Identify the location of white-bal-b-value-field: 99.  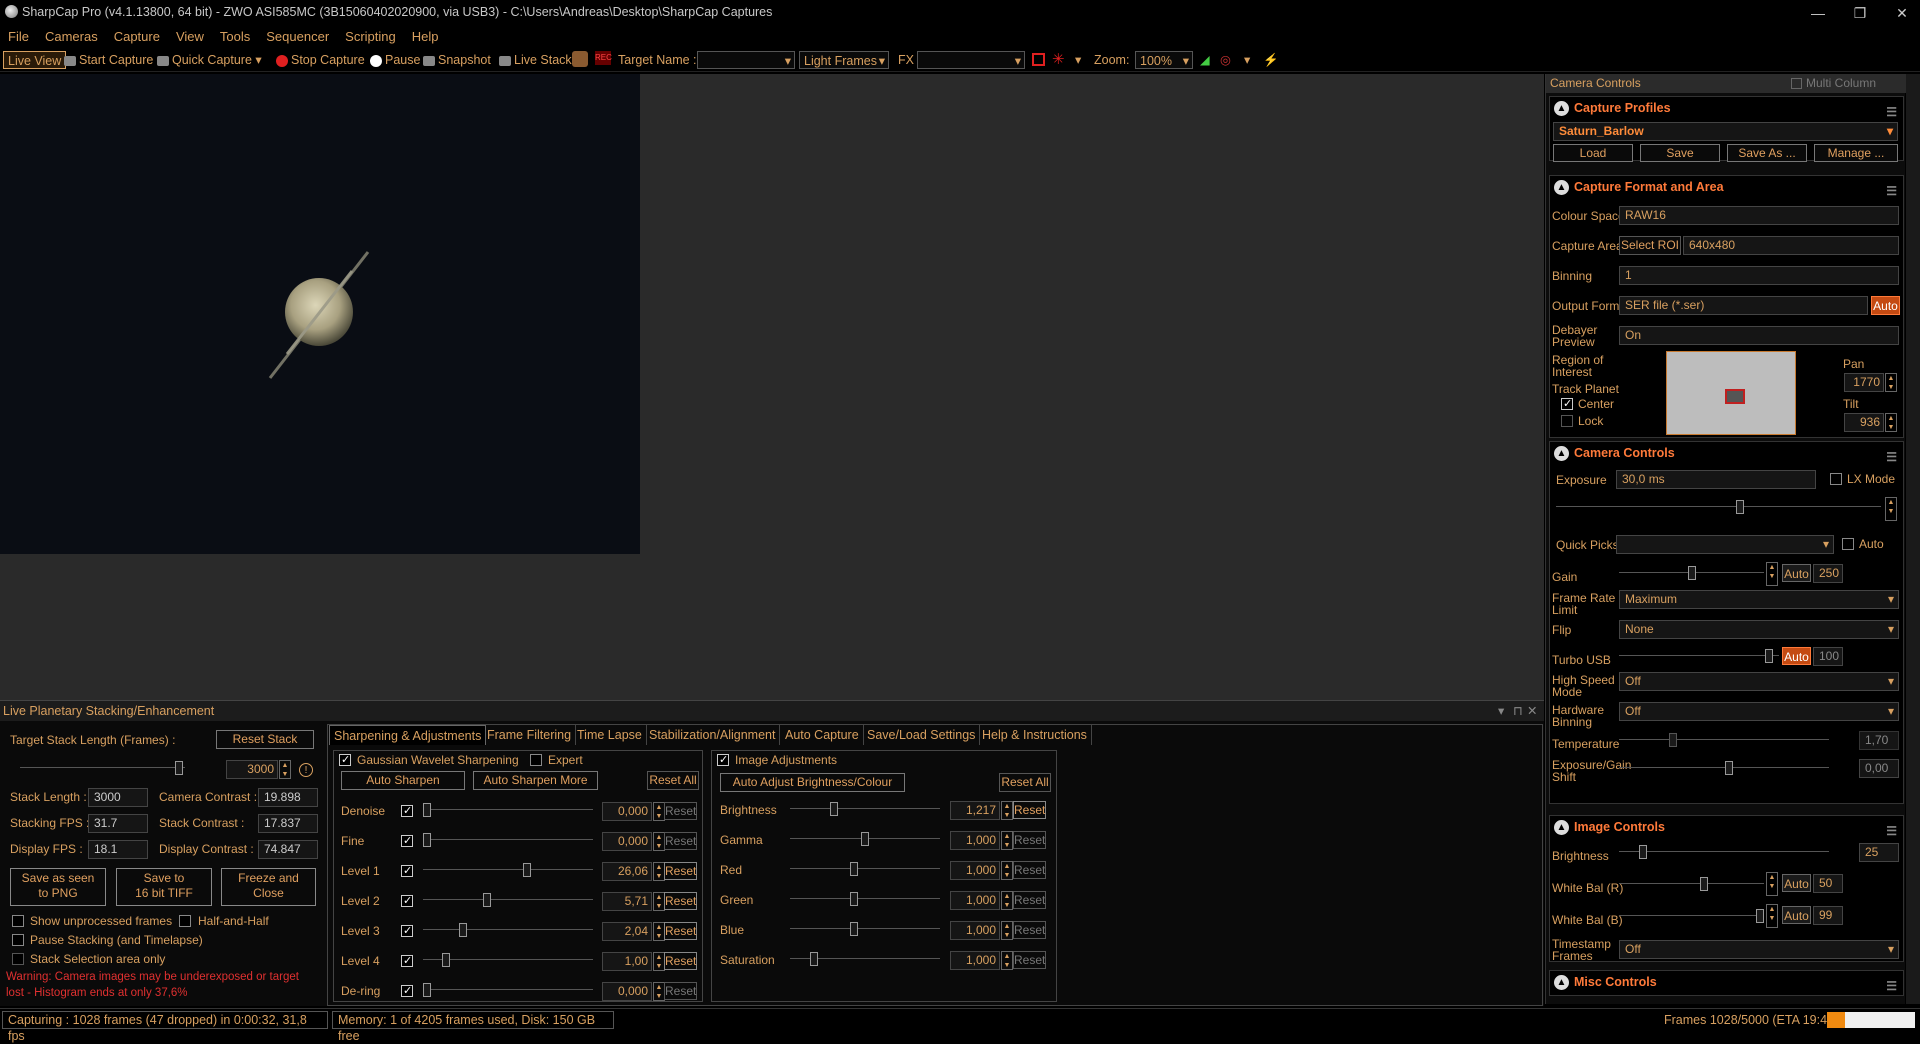
(1828, 915).